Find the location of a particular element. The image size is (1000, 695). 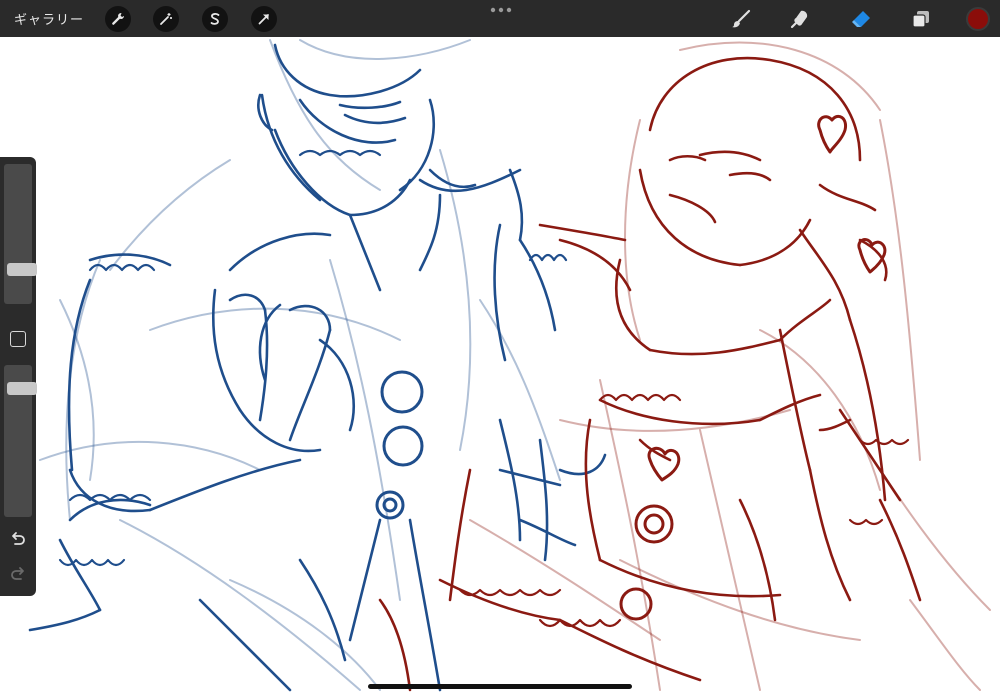

undo-icon is located at coordinates (18, 539).